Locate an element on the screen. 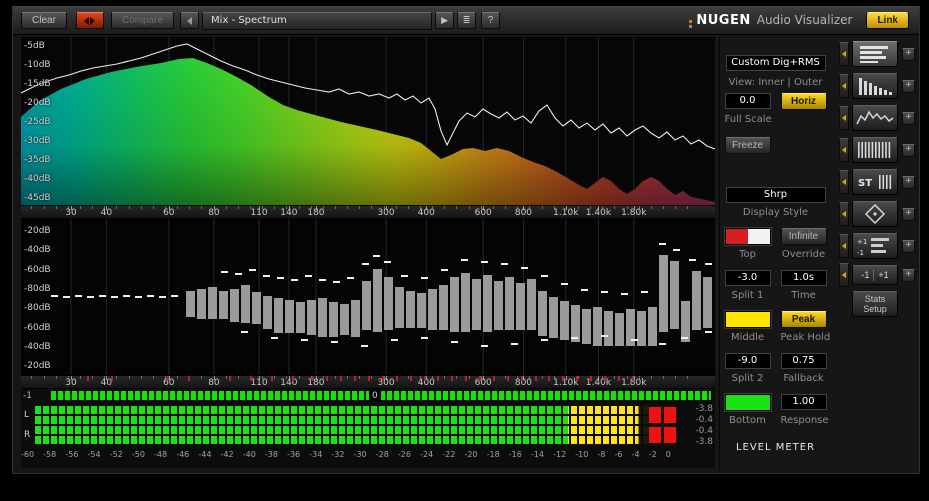 Image resolution: width=929 pixels, height=501 pixels. preset-play-button: ▶ is located at coordinates (445, 20).